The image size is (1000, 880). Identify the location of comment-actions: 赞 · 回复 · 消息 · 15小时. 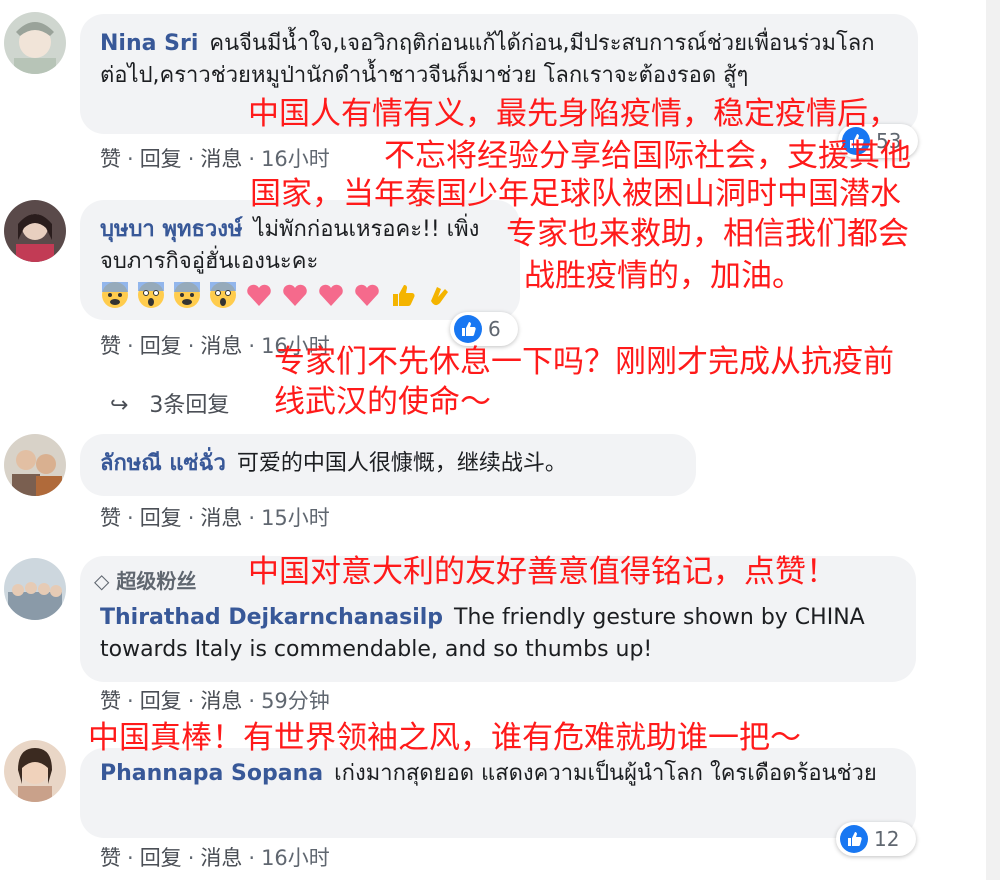
(215, 518).